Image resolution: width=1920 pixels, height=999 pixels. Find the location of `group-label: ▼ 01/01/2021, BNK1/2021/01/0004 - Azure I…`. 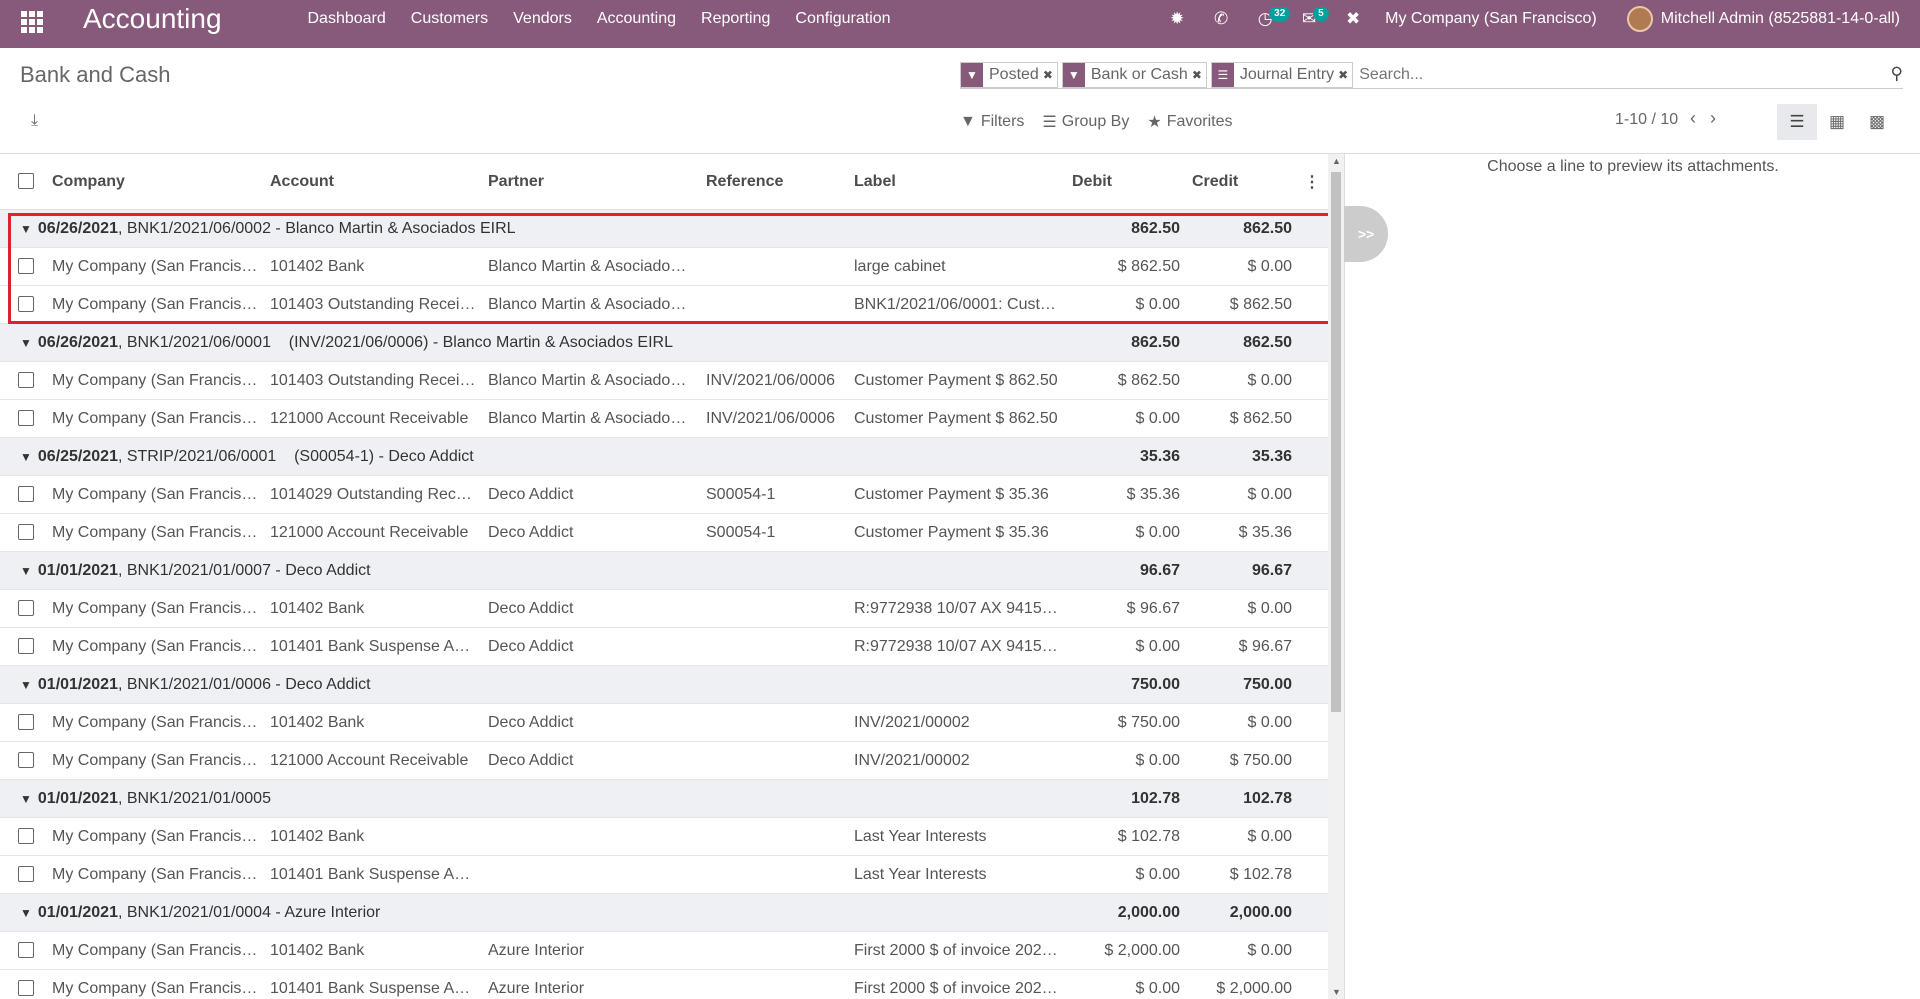

group-label: ▼ 01/01/2021, BNK1/2021/01/0004 - Azure I… is located at coordinates (533, 912).